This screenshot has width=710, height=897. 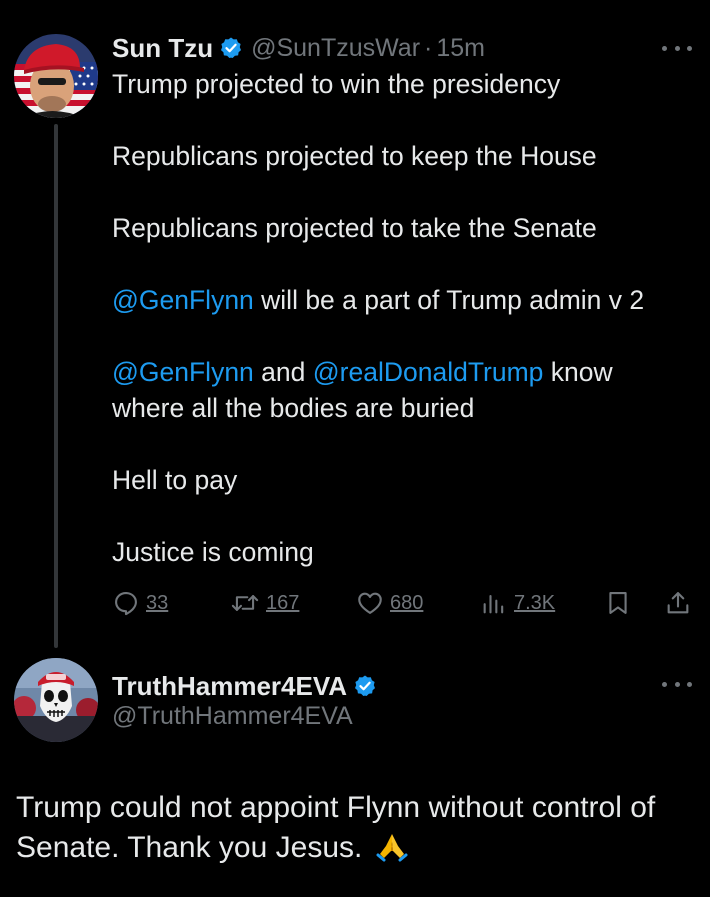 What do you see at coordinates (370, 603) in the screenshot?
I see `heart-icon` at bounding box center [370, 603].